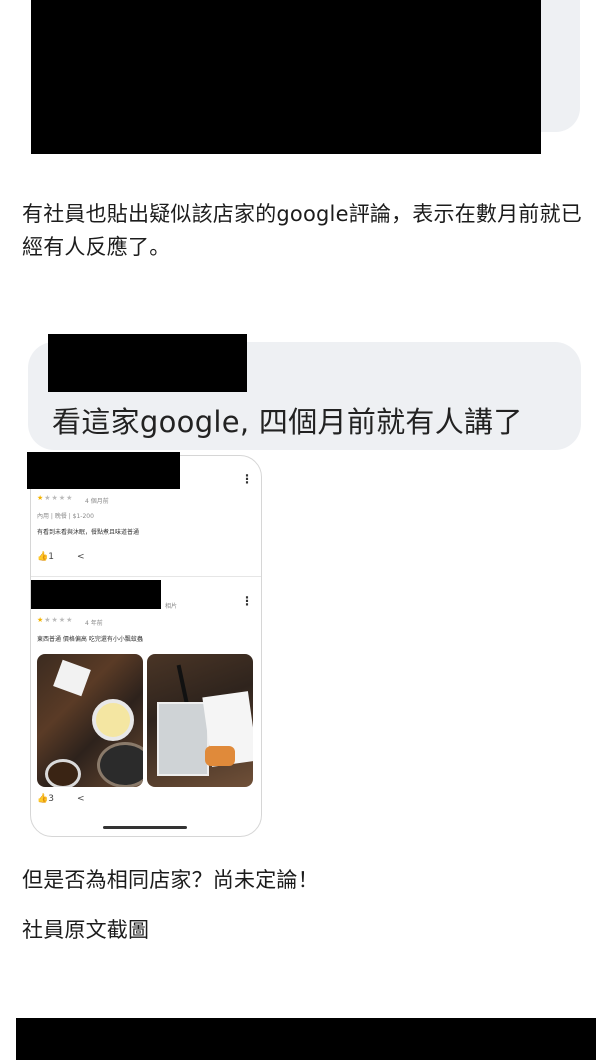  Describe the element at coordinates (86, 930) in the screenshot. I see `image-caption: 社員原文截圖` at that location.